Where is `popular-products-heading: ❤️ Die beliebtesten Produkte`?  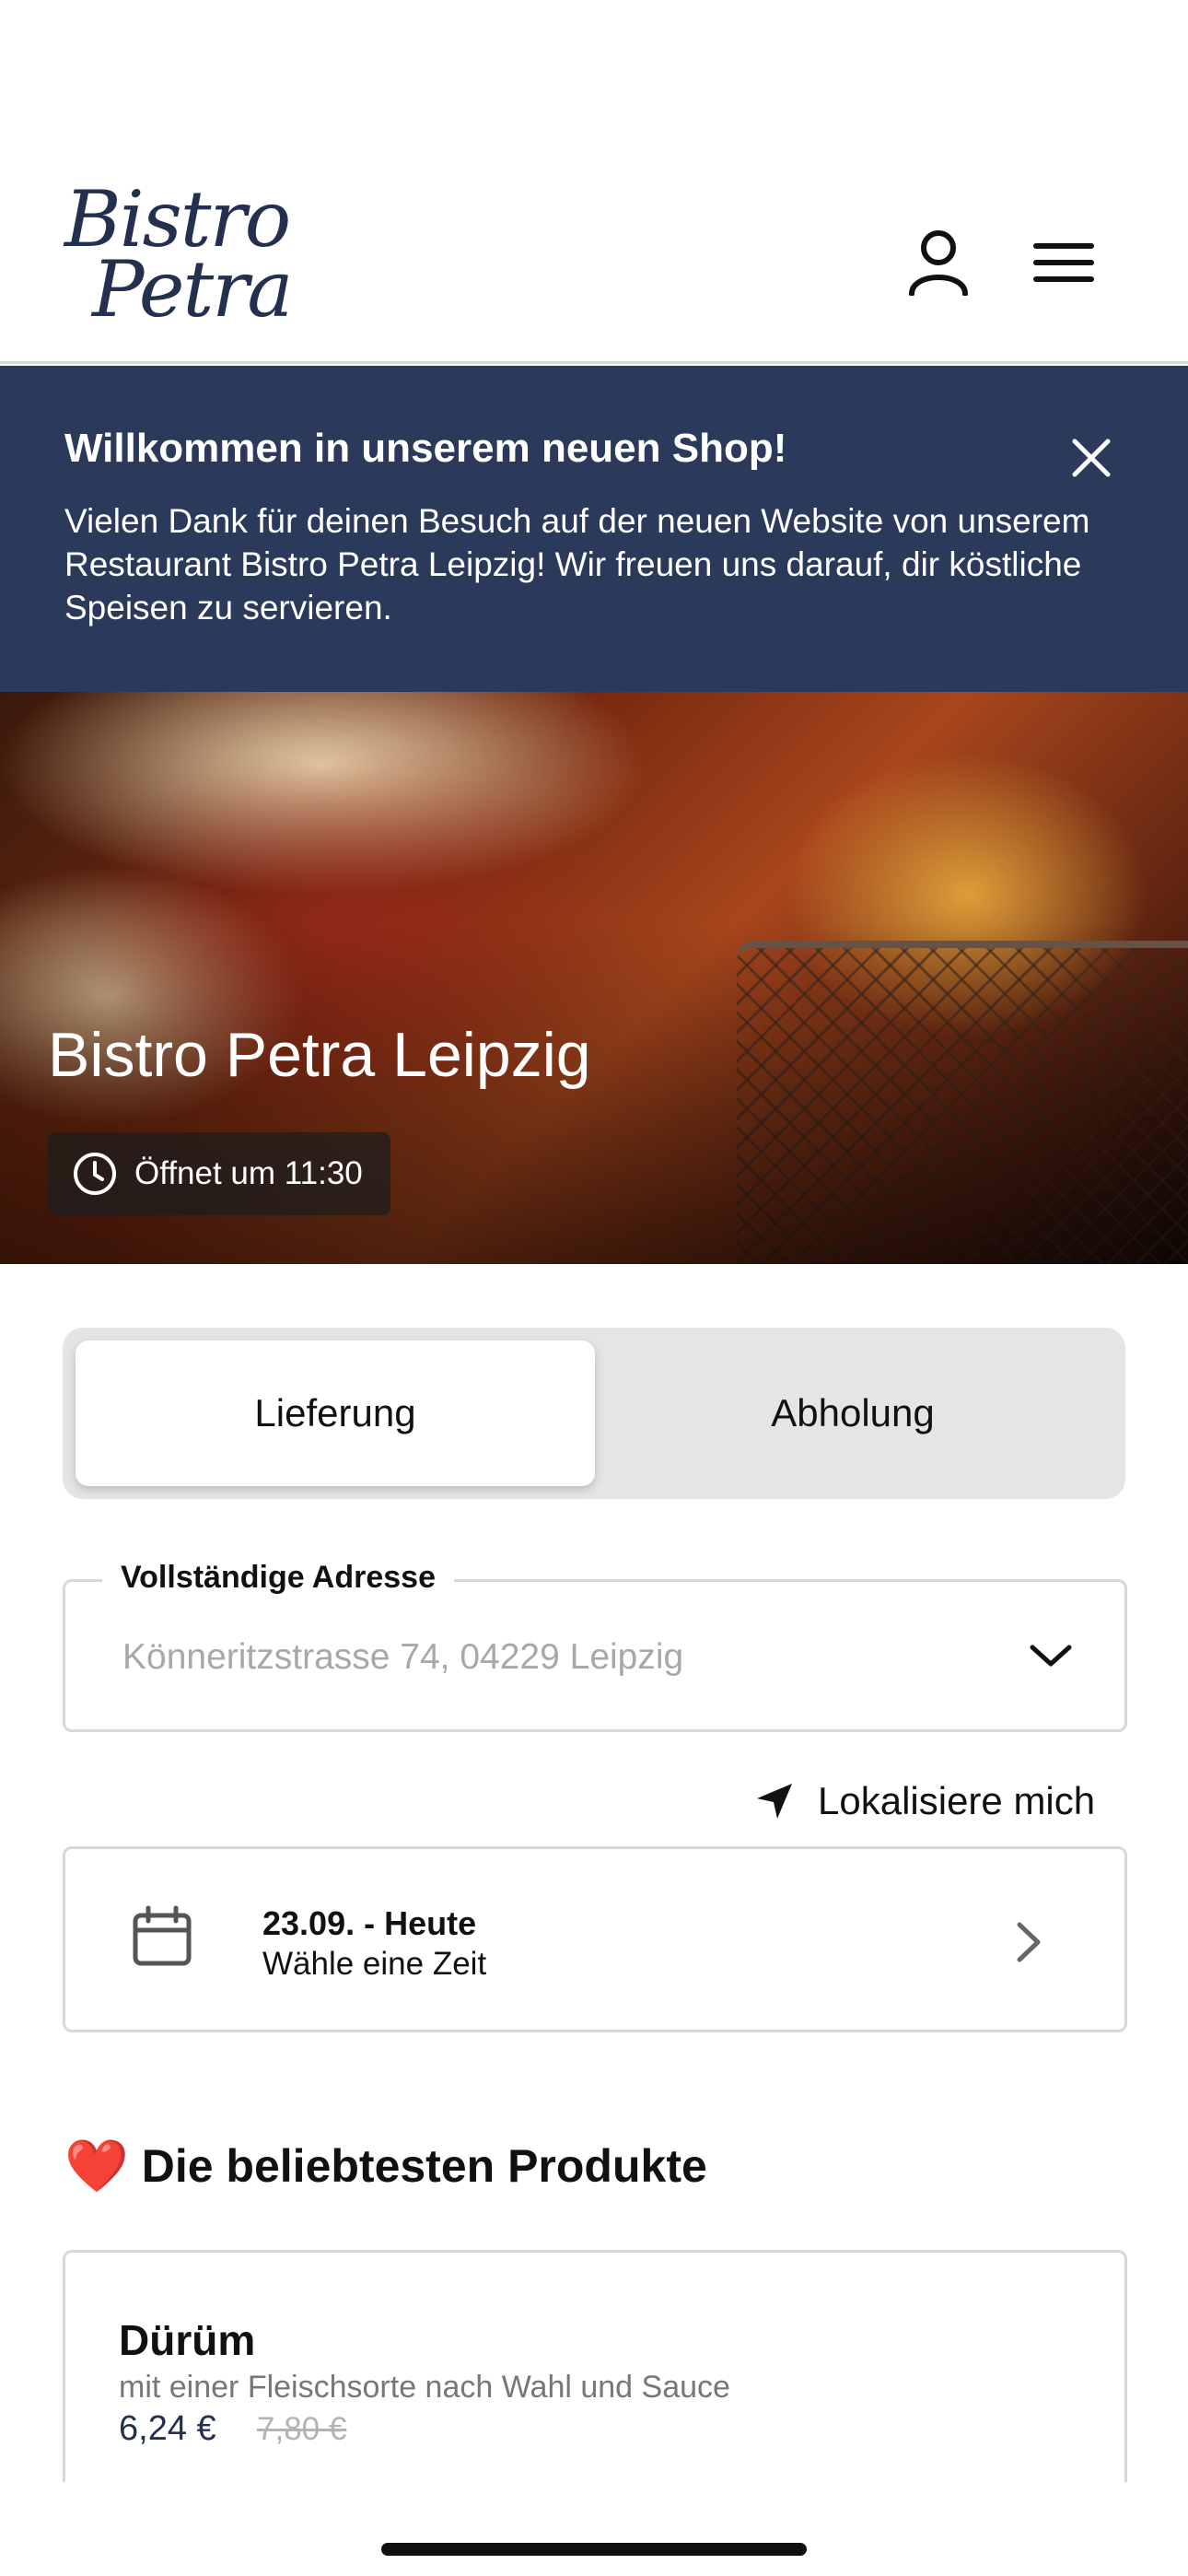
popular-products-heading: ❤️ Die beliebtesten Produkte is located at coordinates (386, 2166).